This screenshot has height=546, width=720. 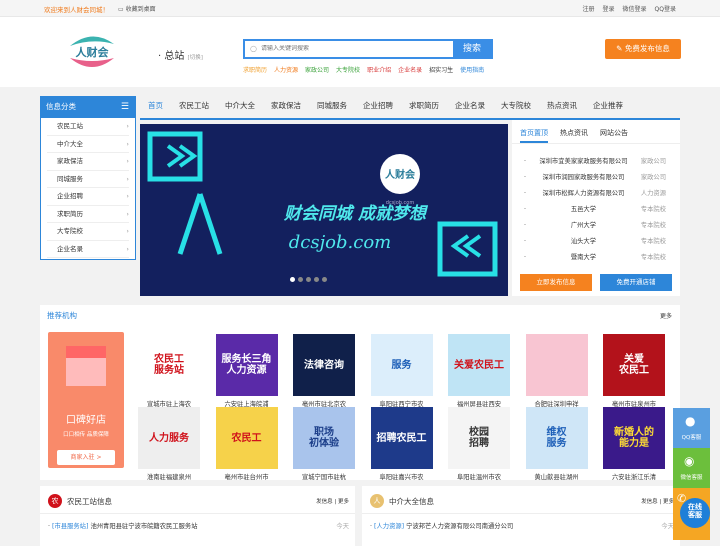 What do you see at coordinates (574, 135) in the screenshot?
I see `panel-tab: 热点资讯` at bounding box center [574, 135].